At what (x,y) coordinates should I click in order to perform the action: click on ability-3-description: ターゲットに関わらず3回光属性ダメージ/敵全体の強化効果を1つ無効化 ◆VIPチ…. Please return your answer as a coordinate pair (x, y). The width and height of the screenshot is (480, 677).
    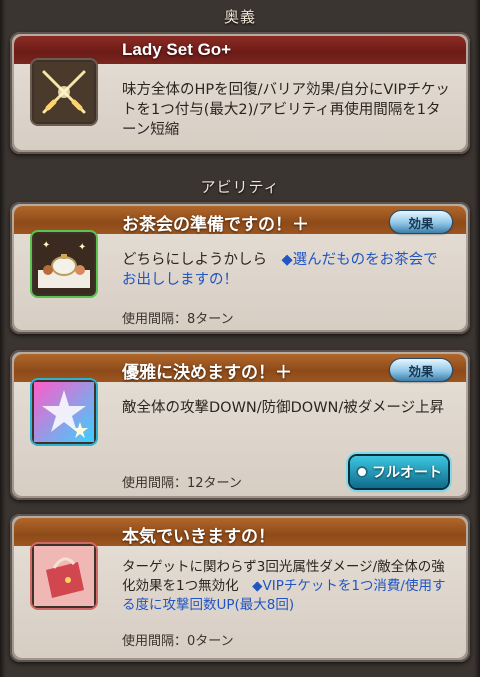
    Looking at the image, I should click on (286, 586).